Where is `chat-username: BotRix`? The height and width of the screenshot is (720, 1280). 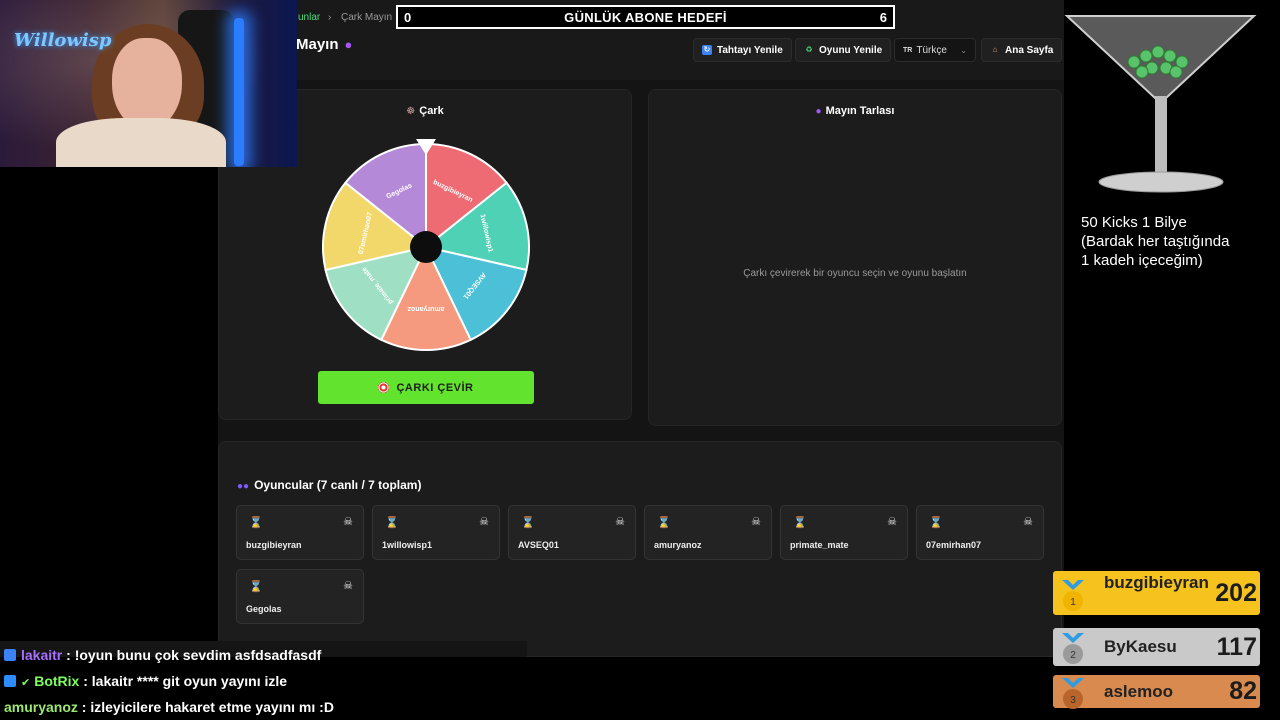 chat-username: BotRix is located at coordinates (57, 681).